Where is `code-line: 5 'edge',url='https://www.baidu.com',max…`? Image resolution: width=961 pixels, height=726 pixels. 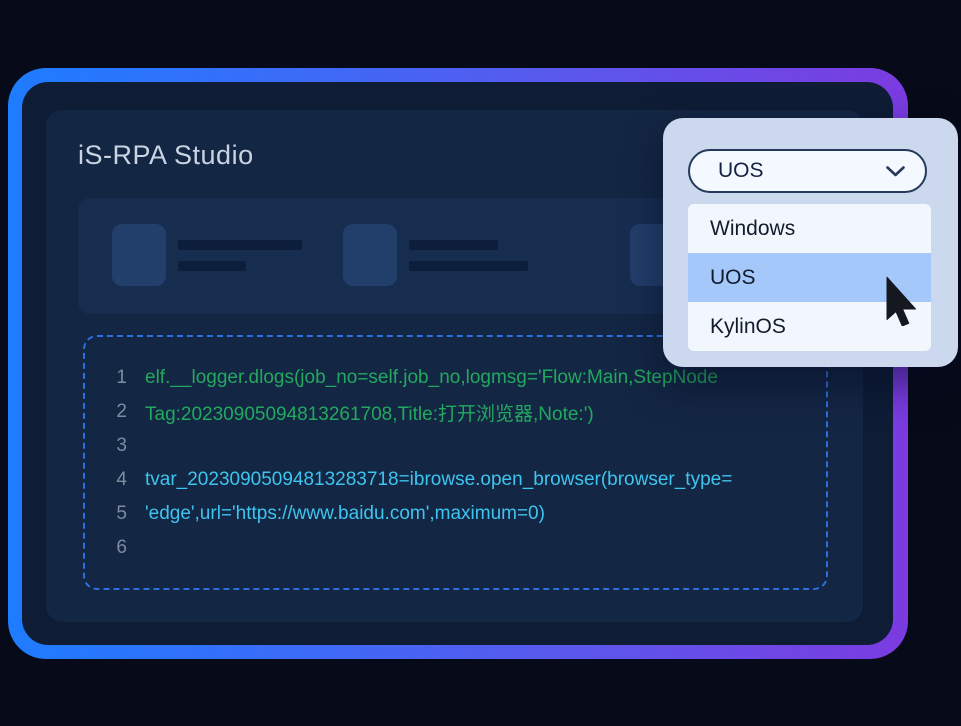 code-line: 5 'edge',url='https://www.baidu.com',max… is located at coordinates (455, 514).